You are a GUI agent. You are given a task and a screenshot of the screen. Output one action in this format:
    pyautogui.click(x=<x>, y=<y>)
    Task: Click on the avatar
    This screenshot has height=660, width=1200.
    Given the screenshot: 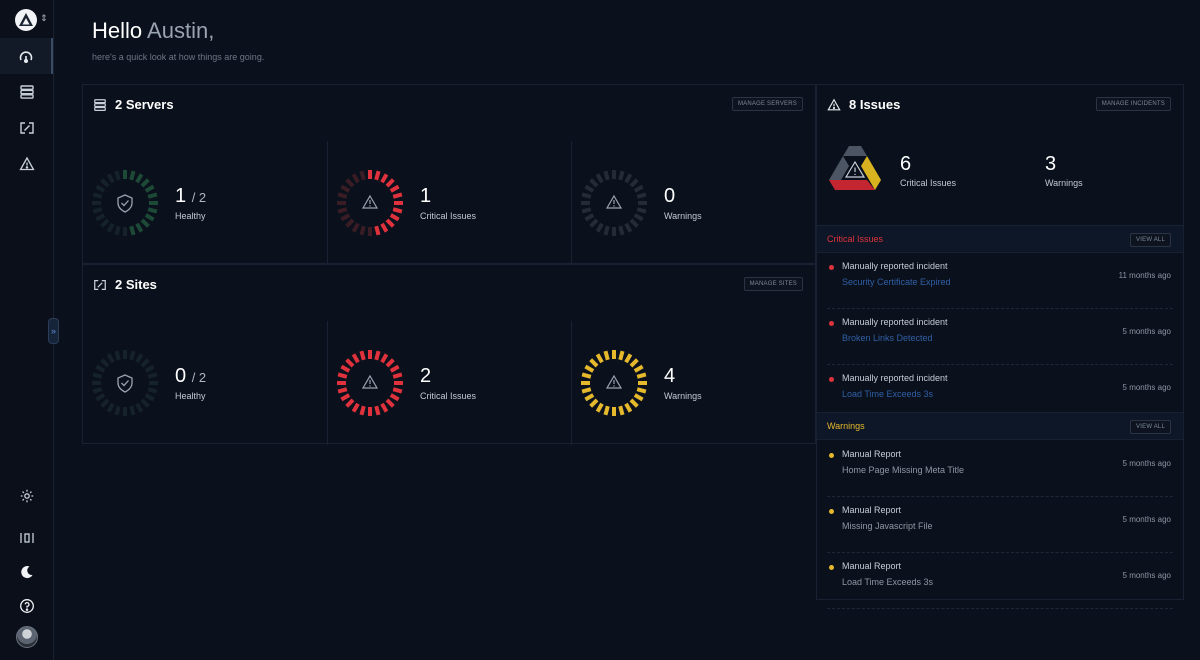 What is the action you would take?
    pyautogui.click(x=27, y=637)
    